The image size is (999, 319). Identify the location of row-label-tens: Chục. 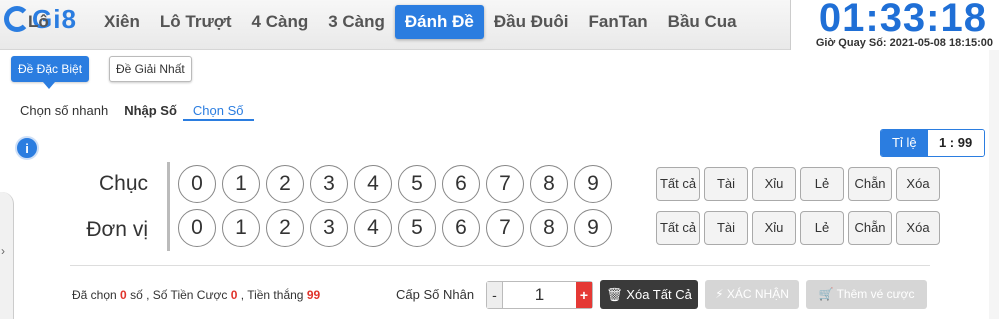
(123, 183).